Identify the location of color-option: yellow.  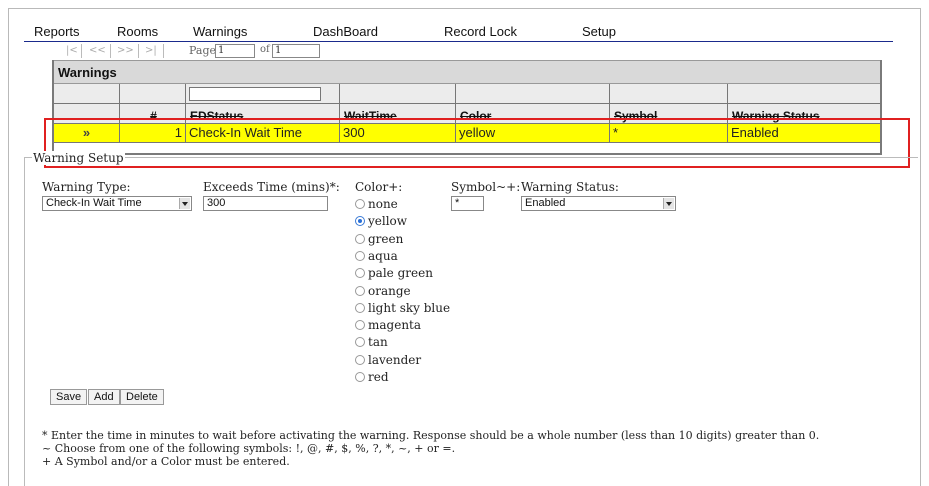
(381, 222).